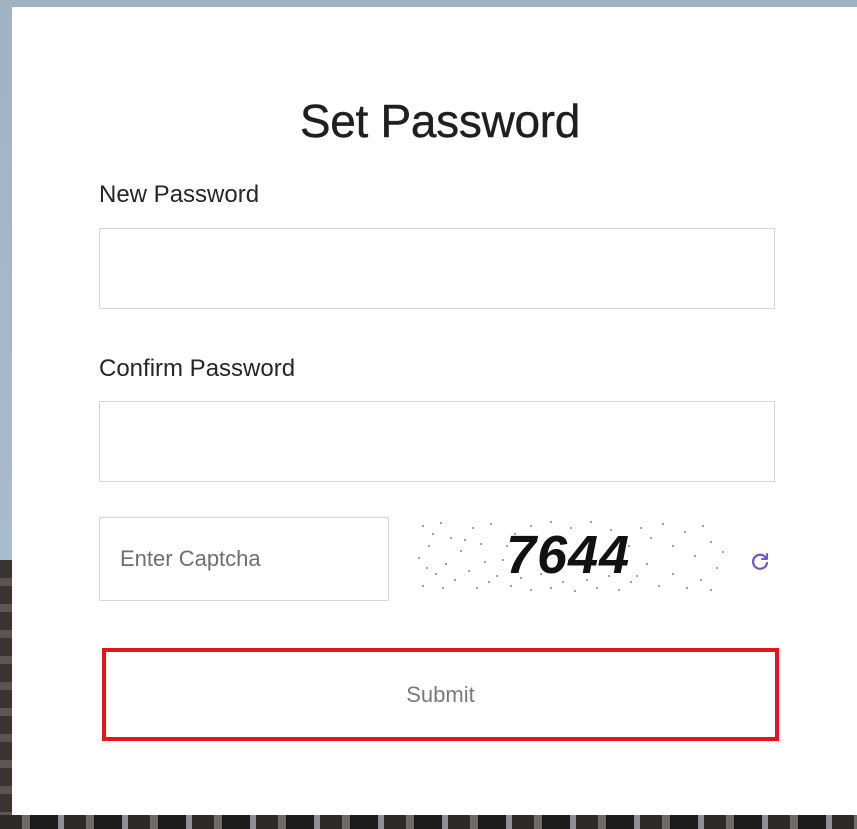  I want to click on page-title: Set Password, so click(440, 121).